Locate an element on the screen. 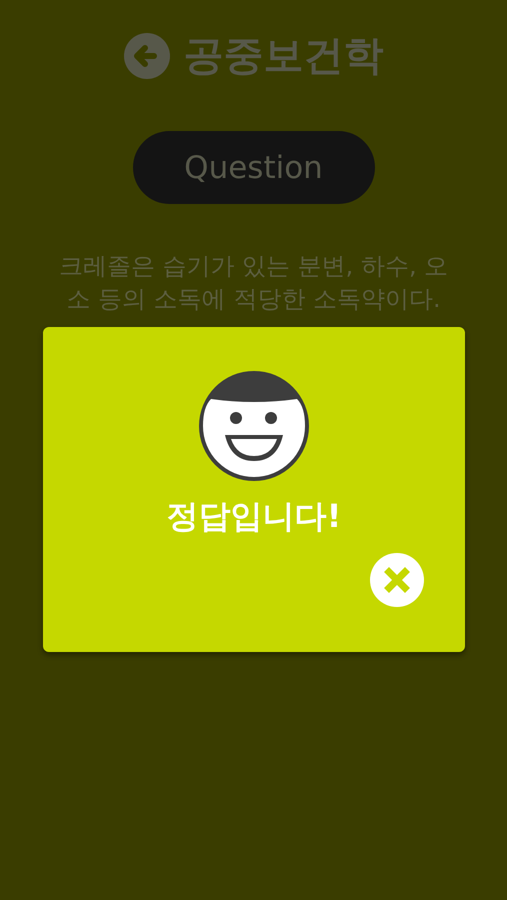 The width and height of the screenshot is (507, 900). close-button is located at coordinates (397, 580).